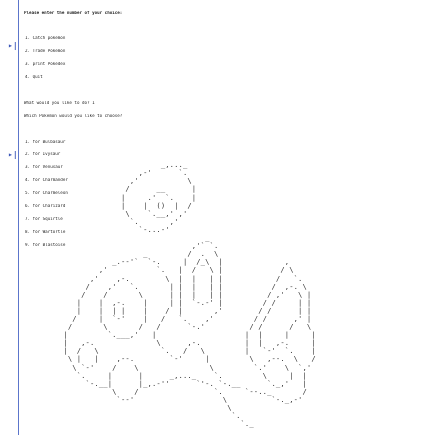 The width and height of the screenshot is (434, 435). Describe the element at coordinates (59, 102) in the screenshot. I see `prompt-what-to-do: What would you like to do? 1` at that location.